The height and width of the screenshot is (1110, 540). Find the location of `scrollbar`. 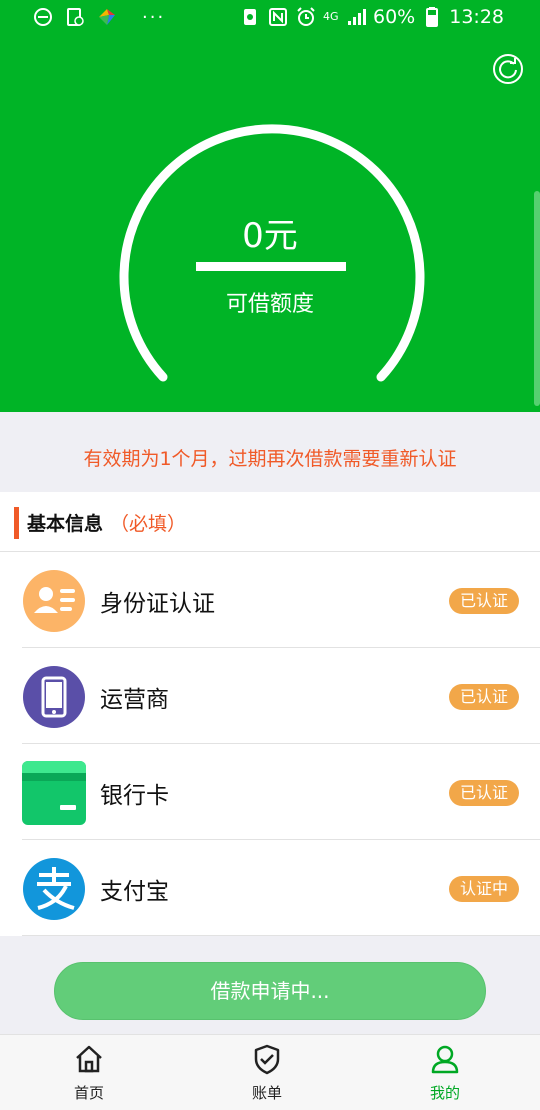

scrollbar is located at coordinates (537, 298).